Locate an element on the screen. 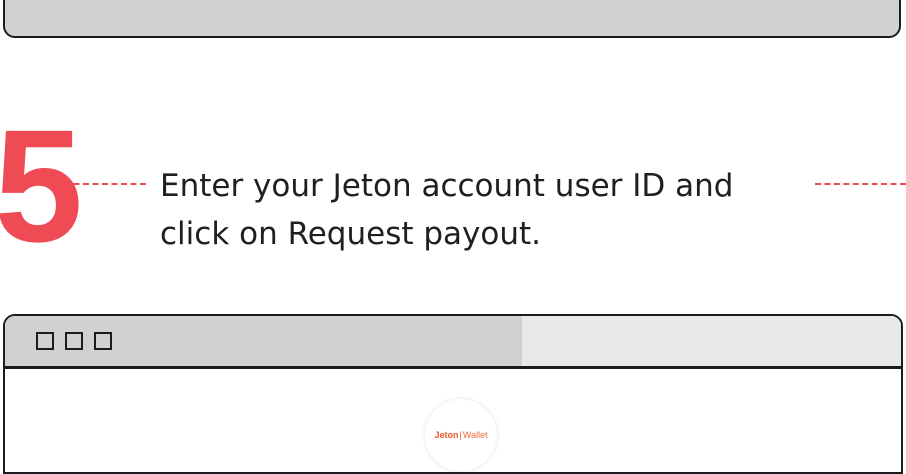 The height and width of the screenshot is (474, 906). dashed-connector-right is located at coordinates (860, 184).